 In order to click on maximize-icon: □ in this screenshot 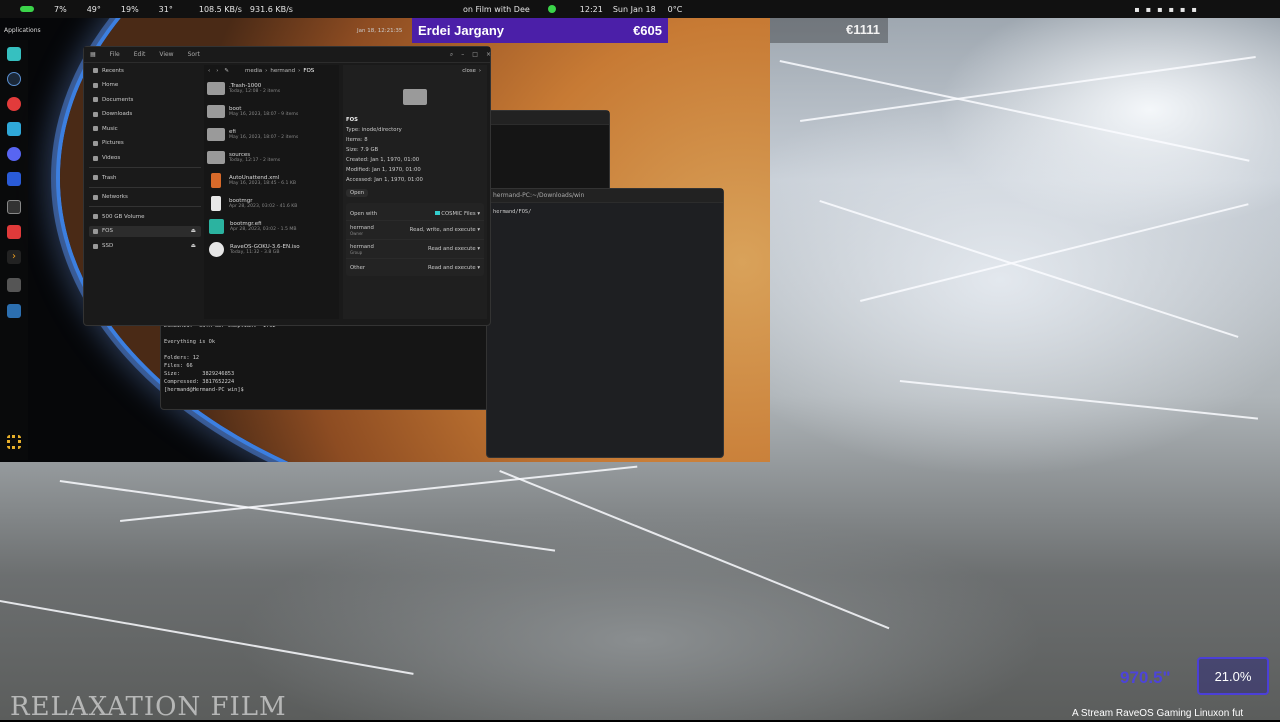, I will do `click(475, 54)`.